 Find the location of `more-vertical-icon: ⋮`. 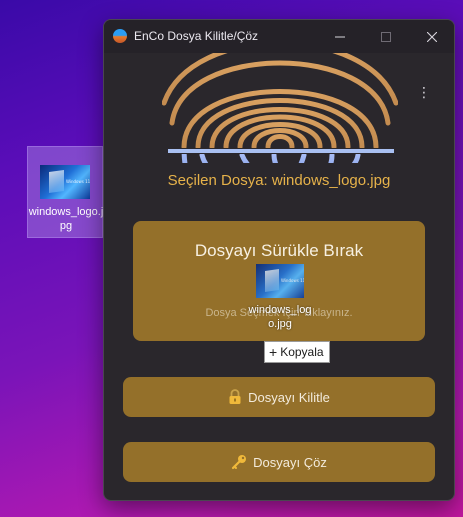

more-vertical-icon: ⋮ is located at coordinates (424, 93).